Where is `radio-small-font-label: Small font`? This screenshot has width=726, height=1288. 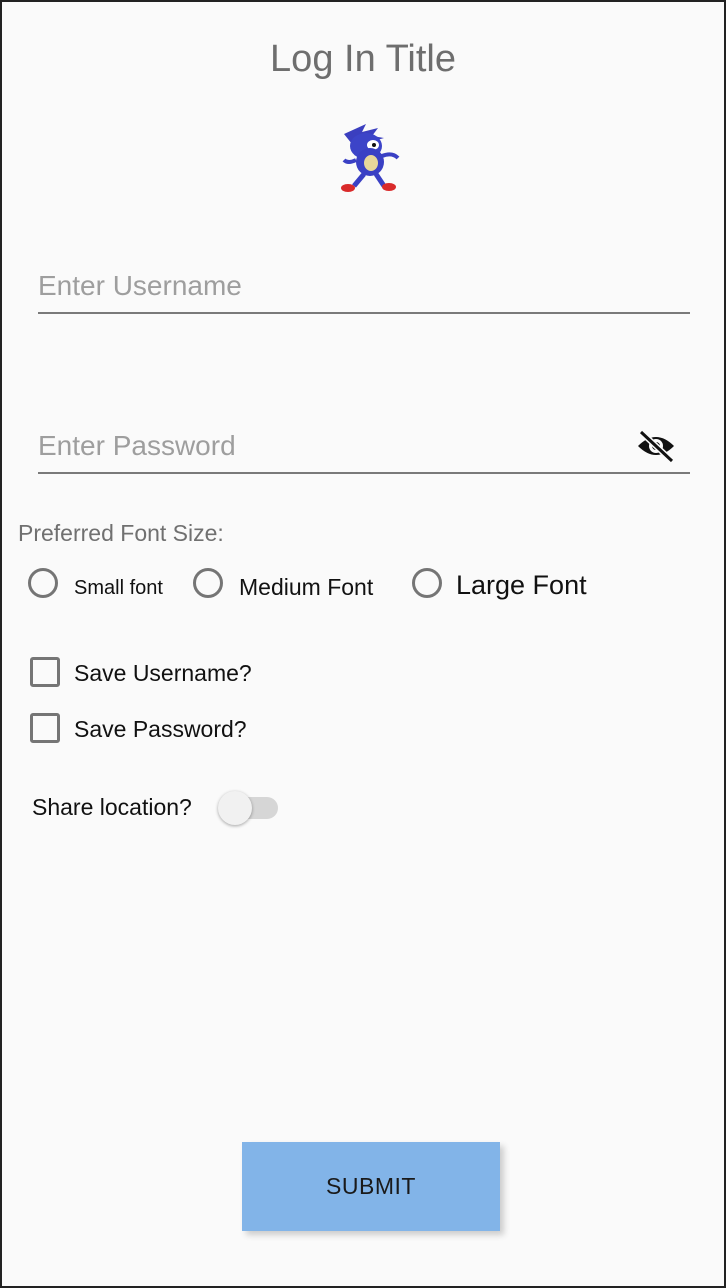
radio-small-font-label: Small font is located at coordinates (118, 588).